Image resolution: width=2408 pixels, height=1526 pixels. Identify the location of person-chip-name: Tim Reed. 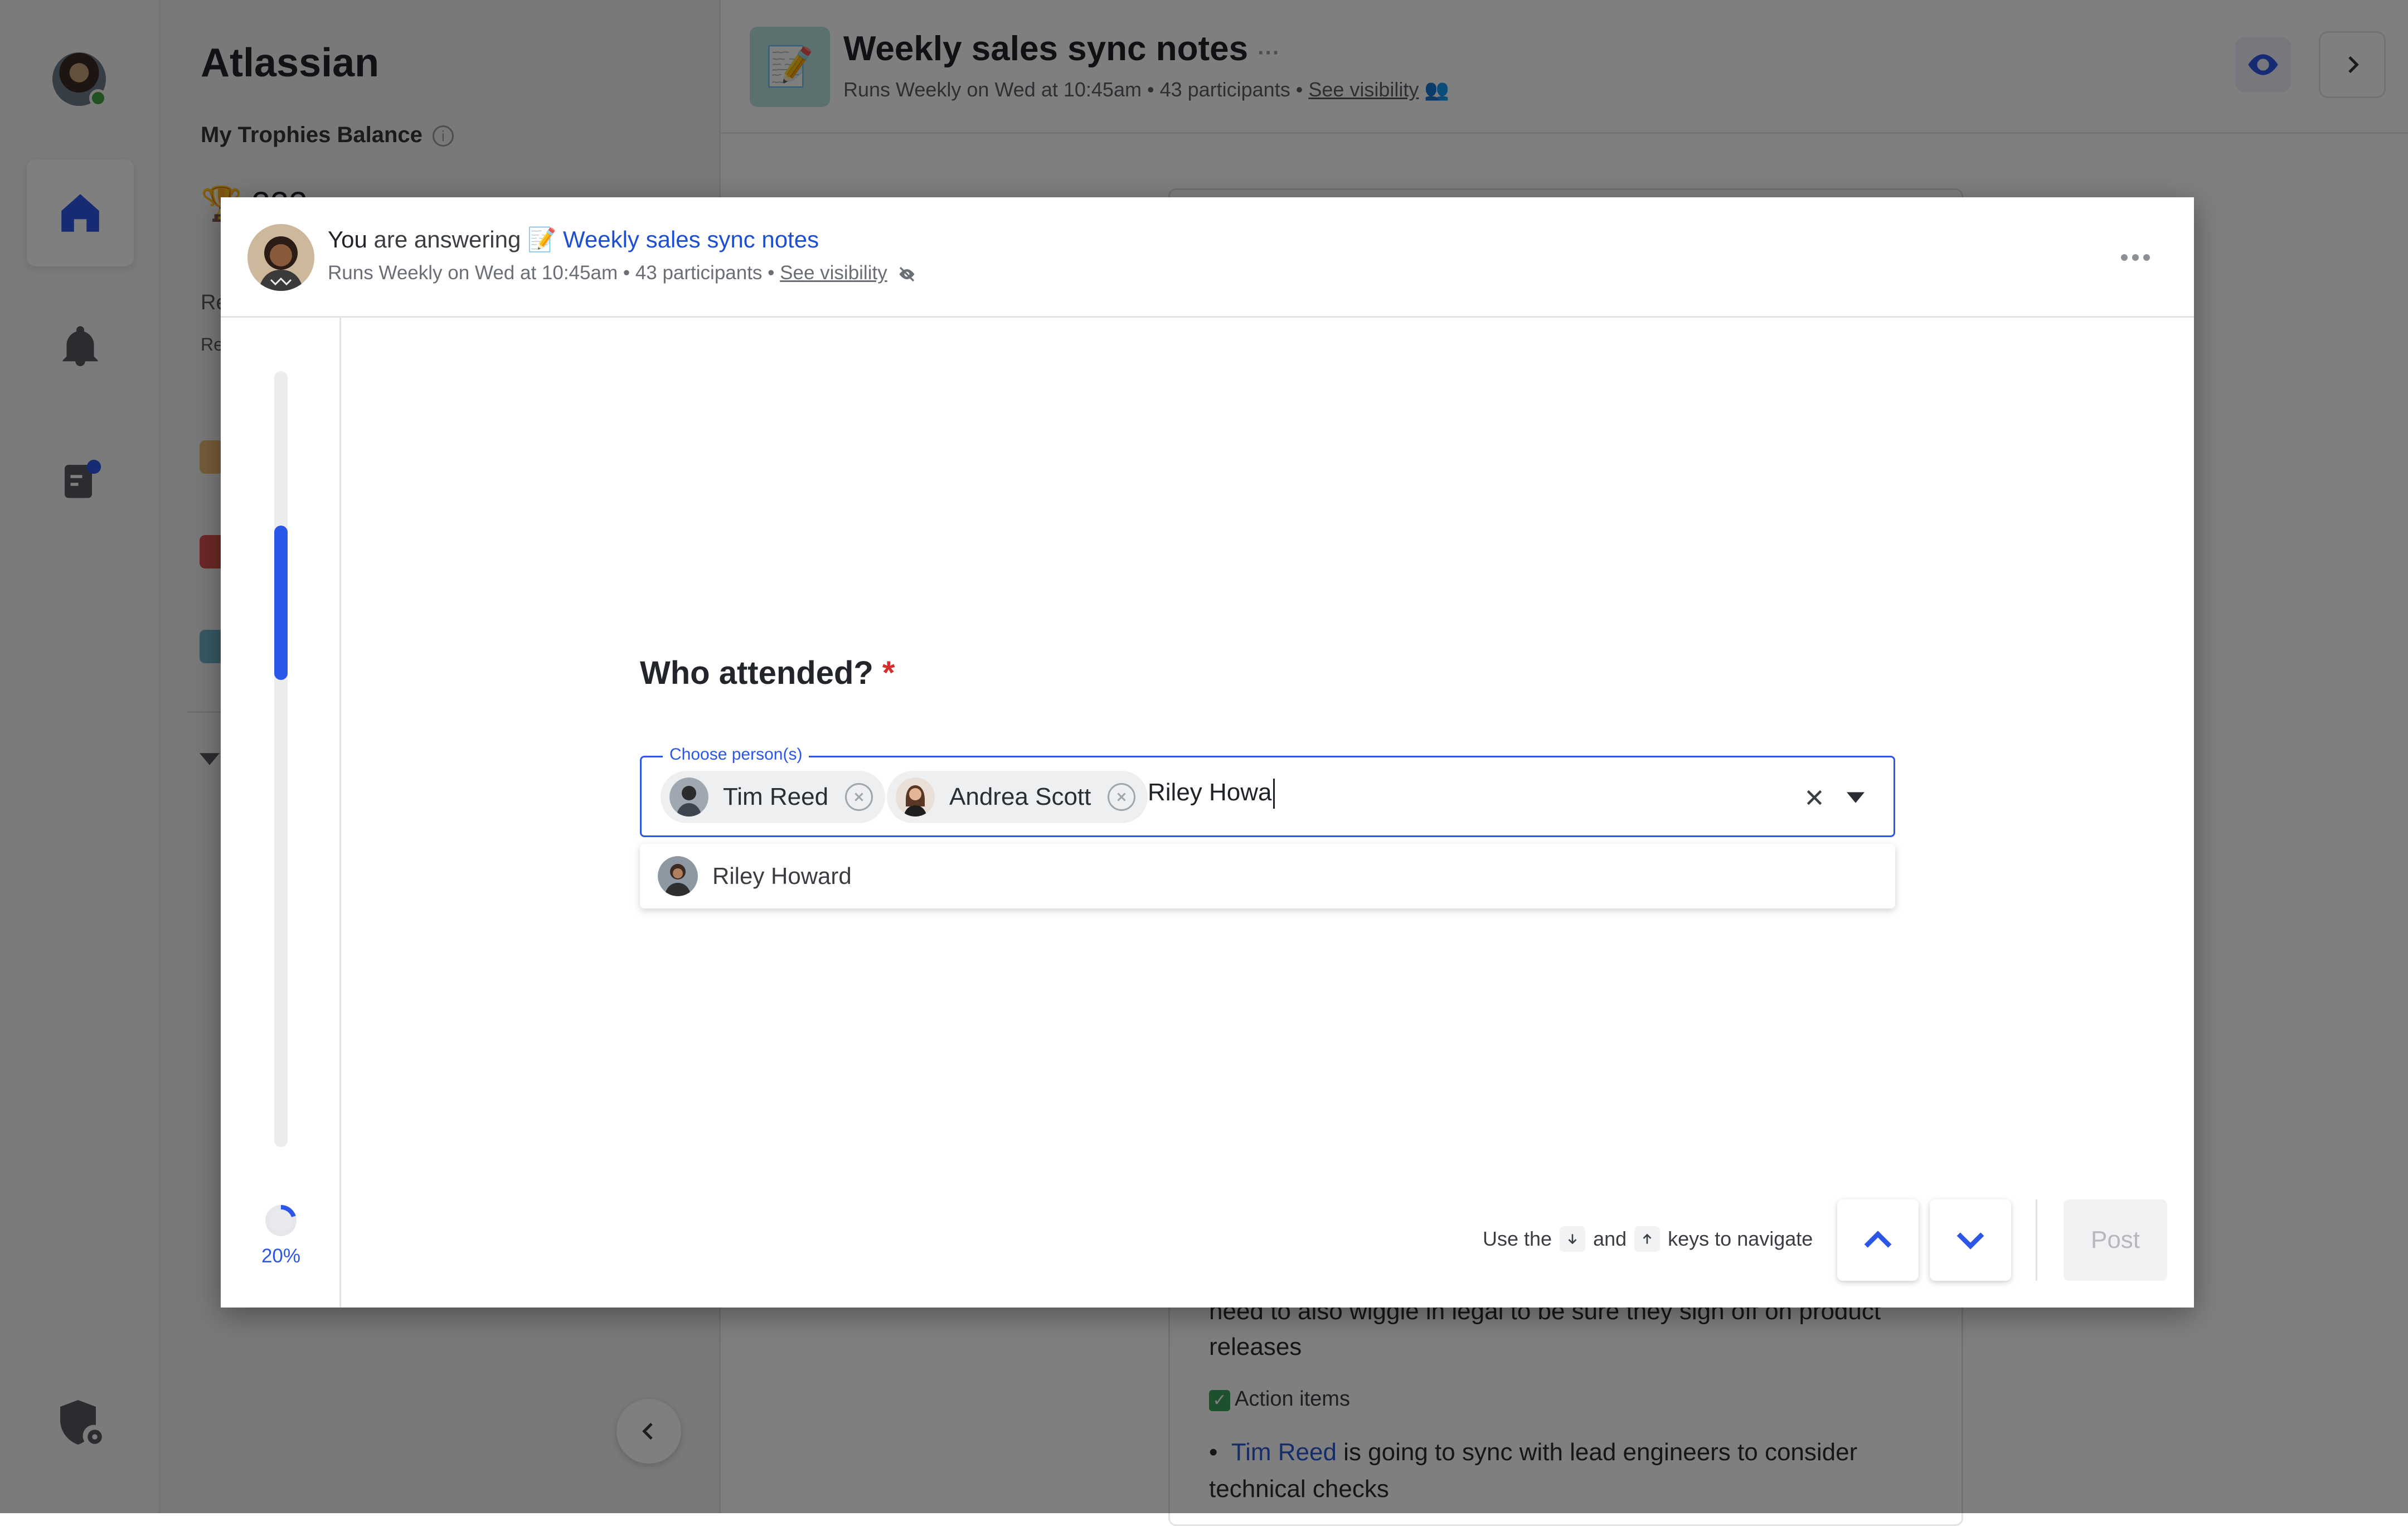
(776, 796).